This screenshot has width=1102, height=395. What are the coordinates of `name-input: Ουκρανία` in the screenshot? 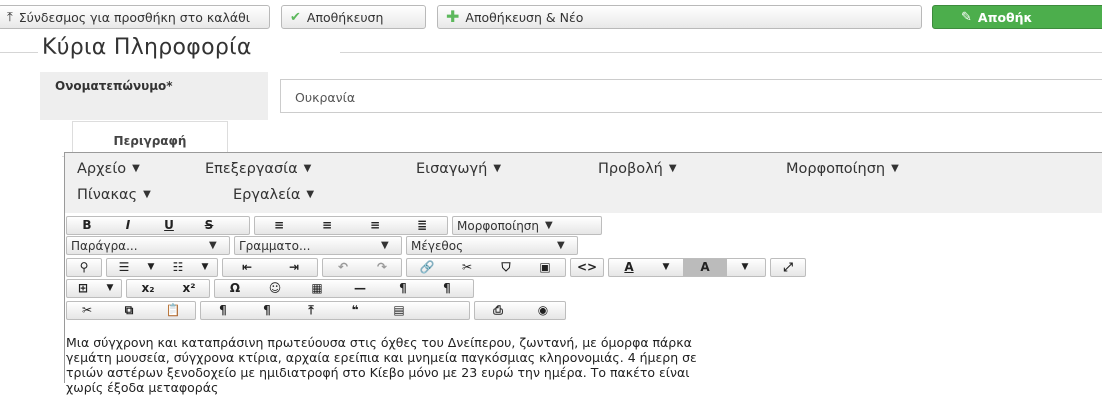 It's located at (691, 96).